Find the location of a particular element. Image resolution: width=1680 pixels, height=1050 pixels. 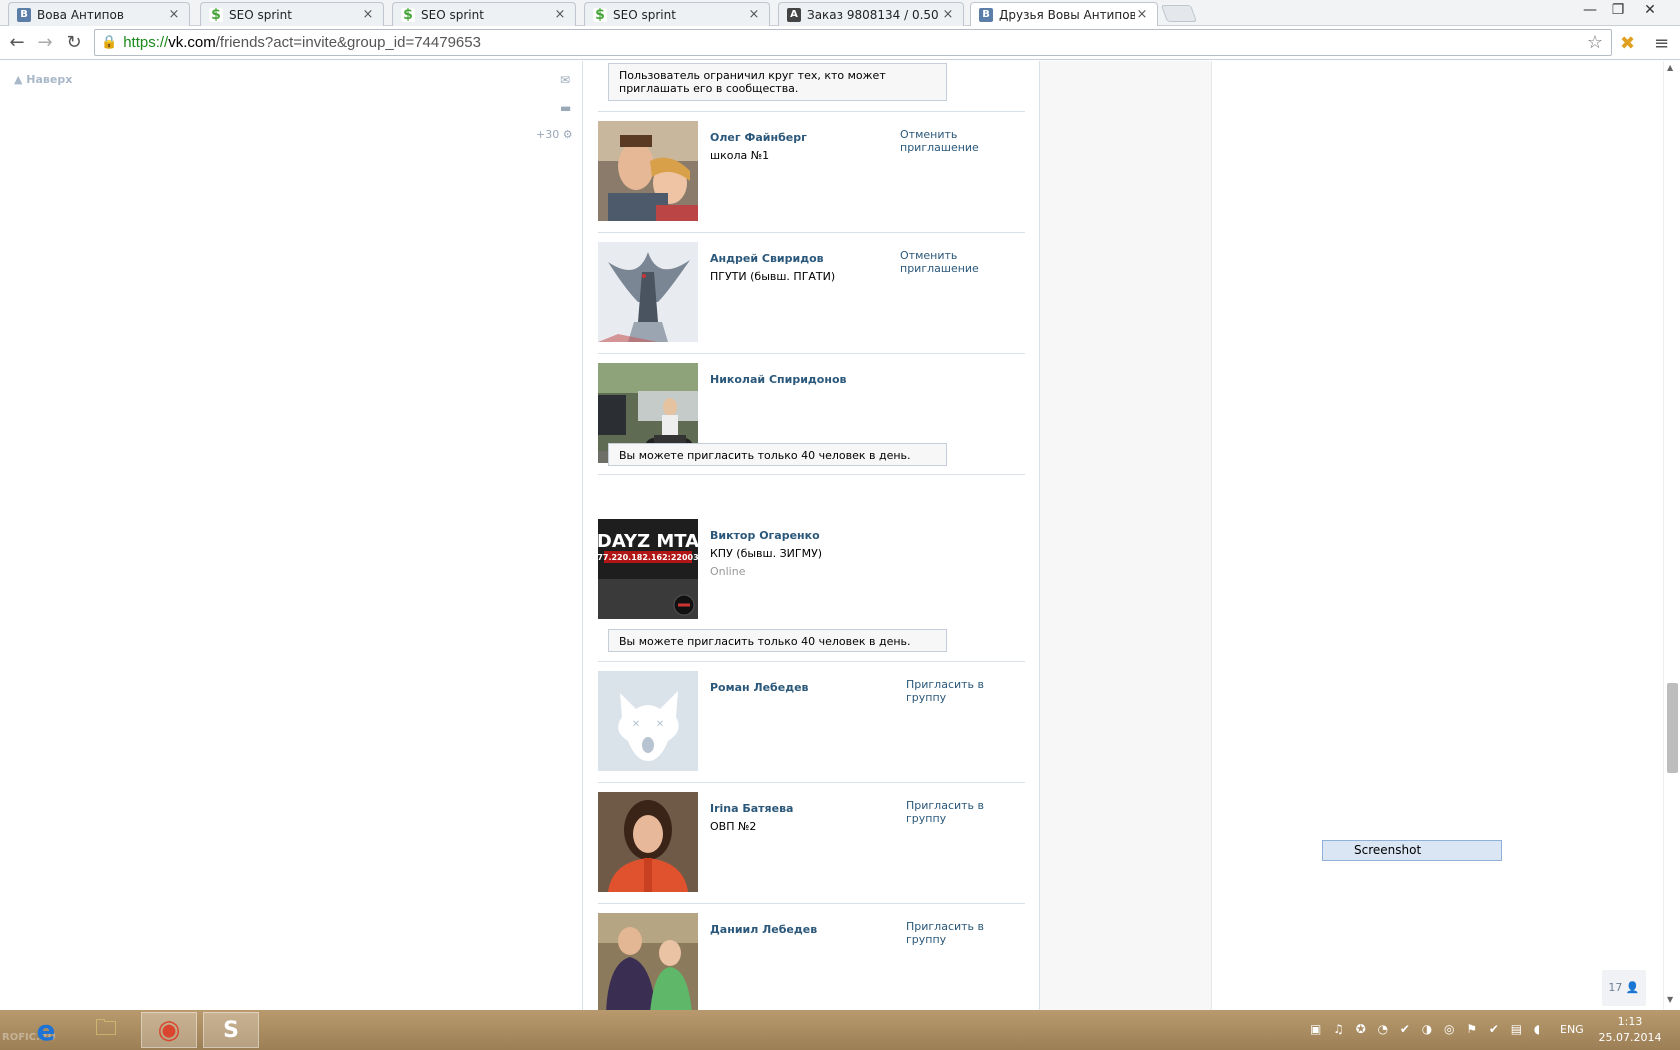

tab-title: Вова Антипов is located at coordinates (80, 14).